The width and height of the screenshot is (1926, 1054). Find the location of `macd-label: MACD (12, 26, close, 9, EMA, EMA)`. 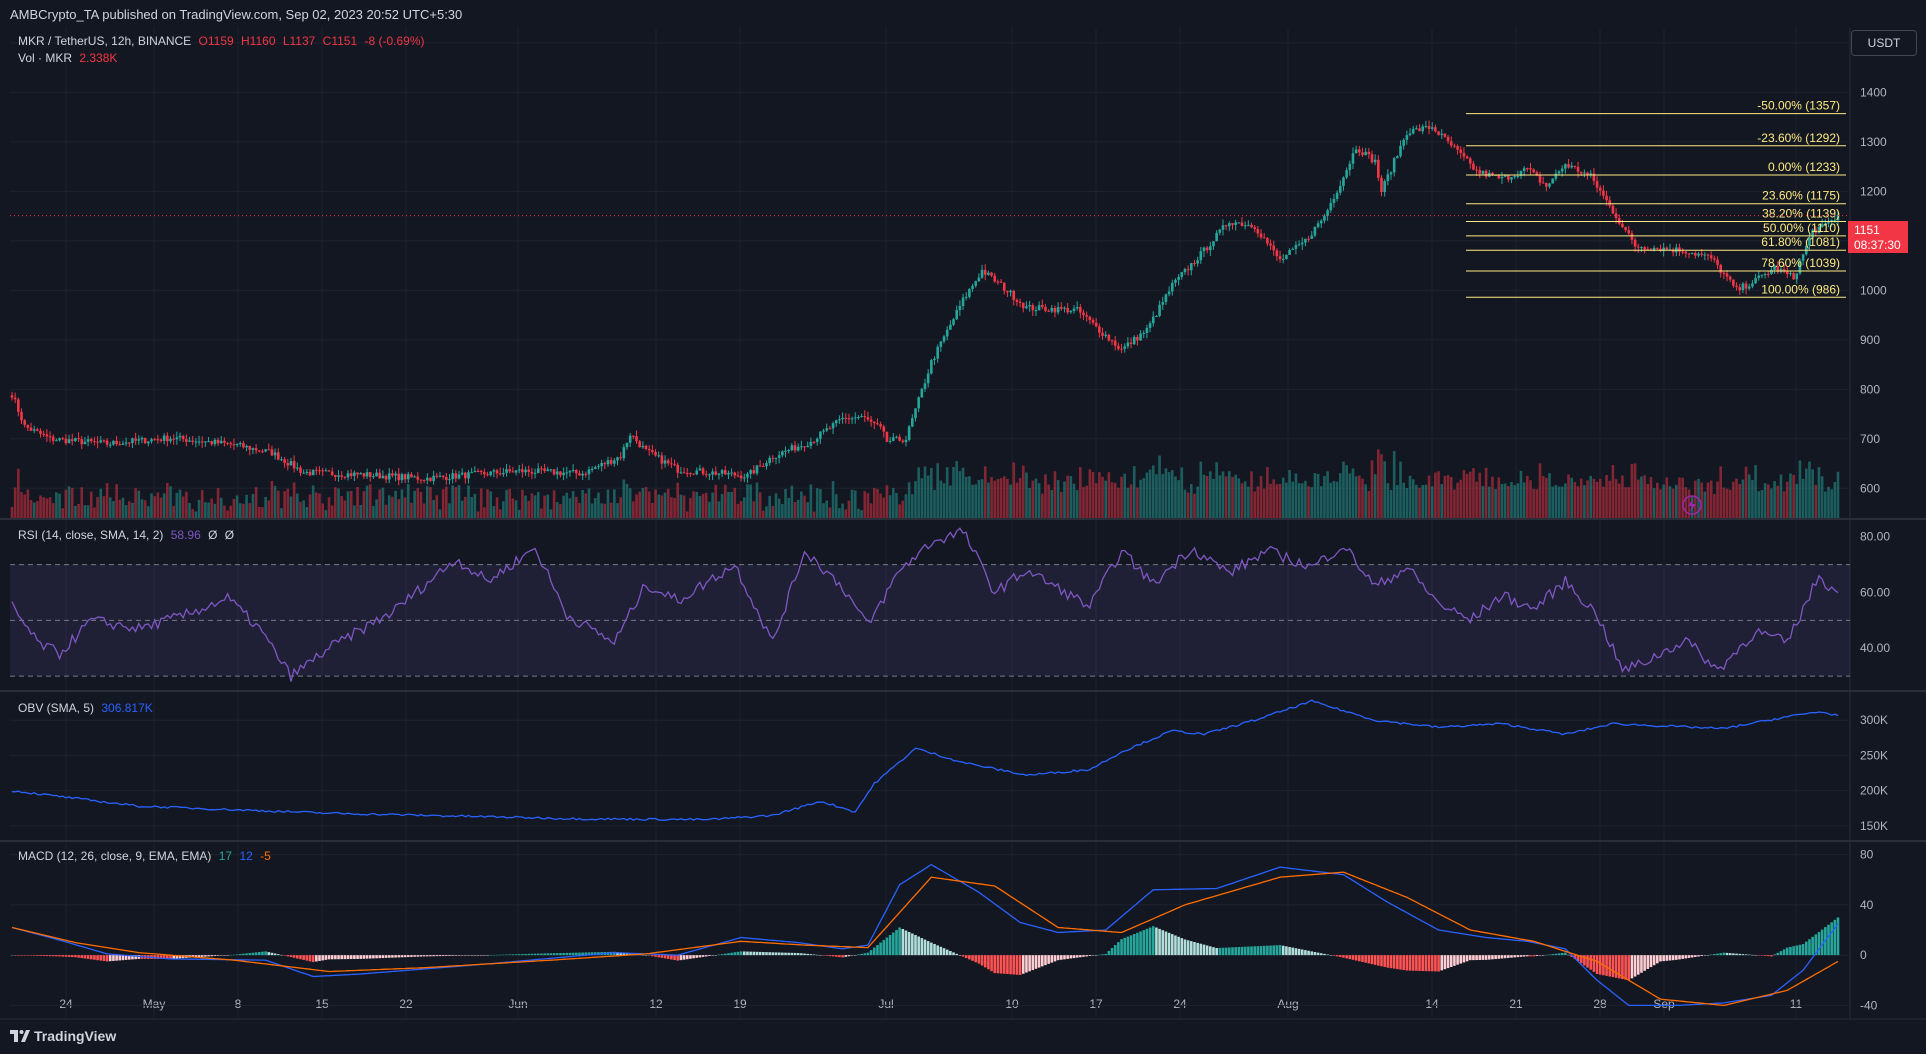

macd-label: MACD (12, 26, close, 9, EMA, EMA) is located at coordinates (114, 856).